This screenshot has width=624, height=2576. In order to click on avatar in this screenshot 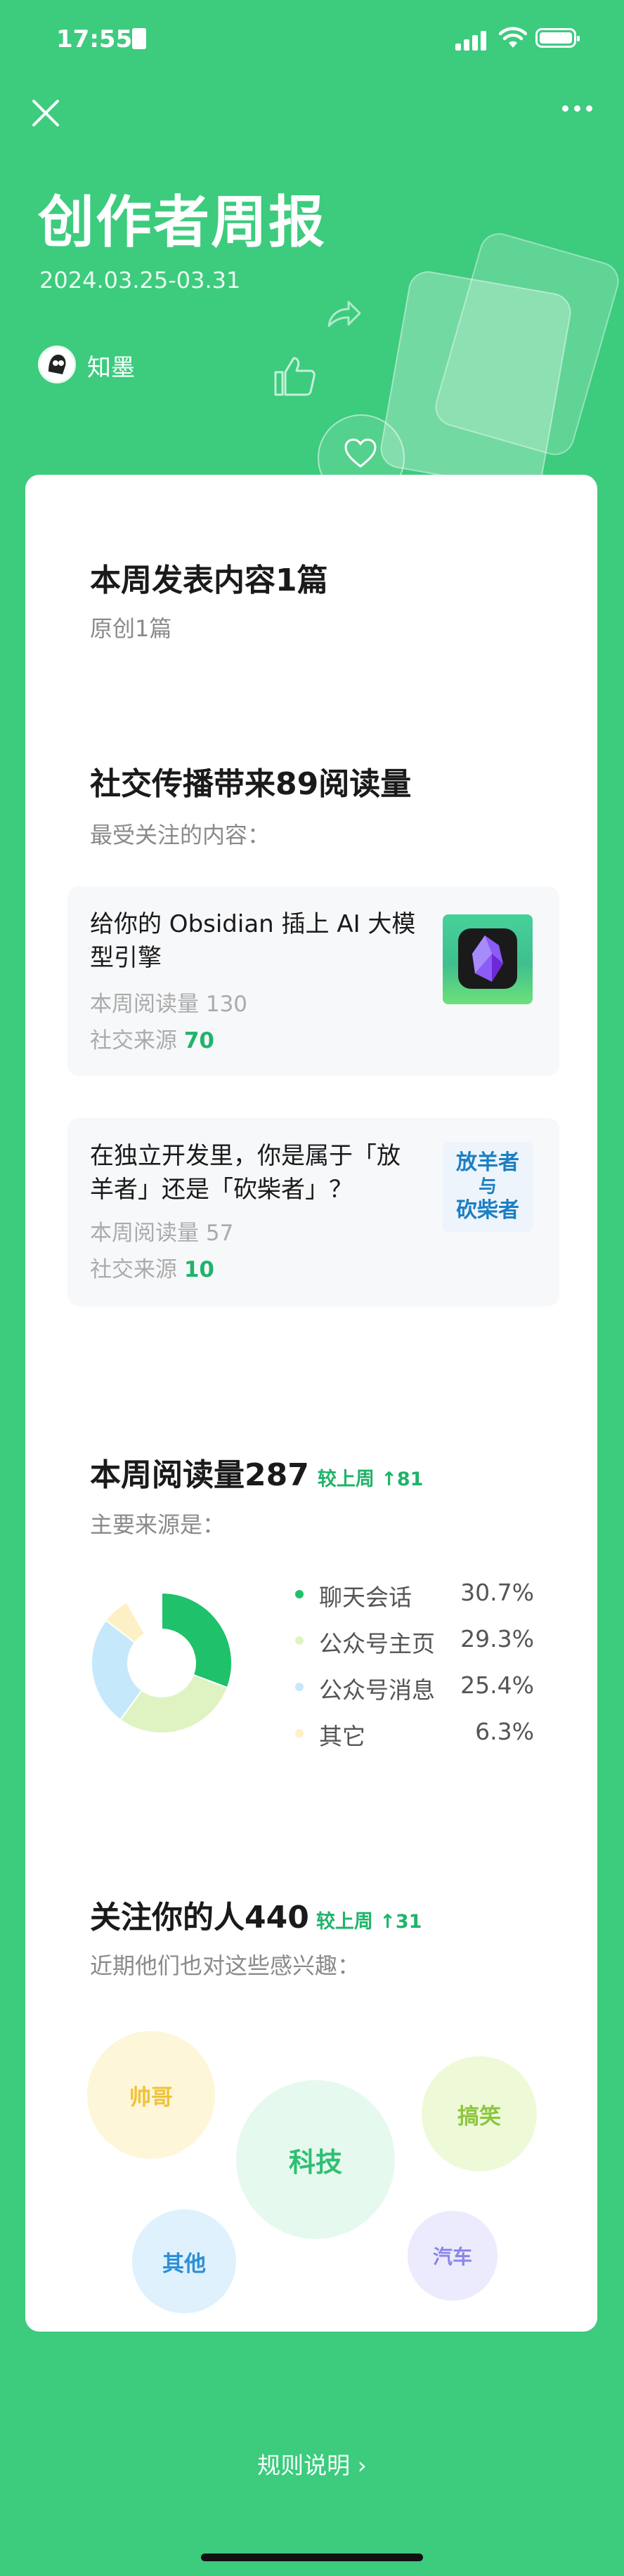, I will do `click(57, 364)`.